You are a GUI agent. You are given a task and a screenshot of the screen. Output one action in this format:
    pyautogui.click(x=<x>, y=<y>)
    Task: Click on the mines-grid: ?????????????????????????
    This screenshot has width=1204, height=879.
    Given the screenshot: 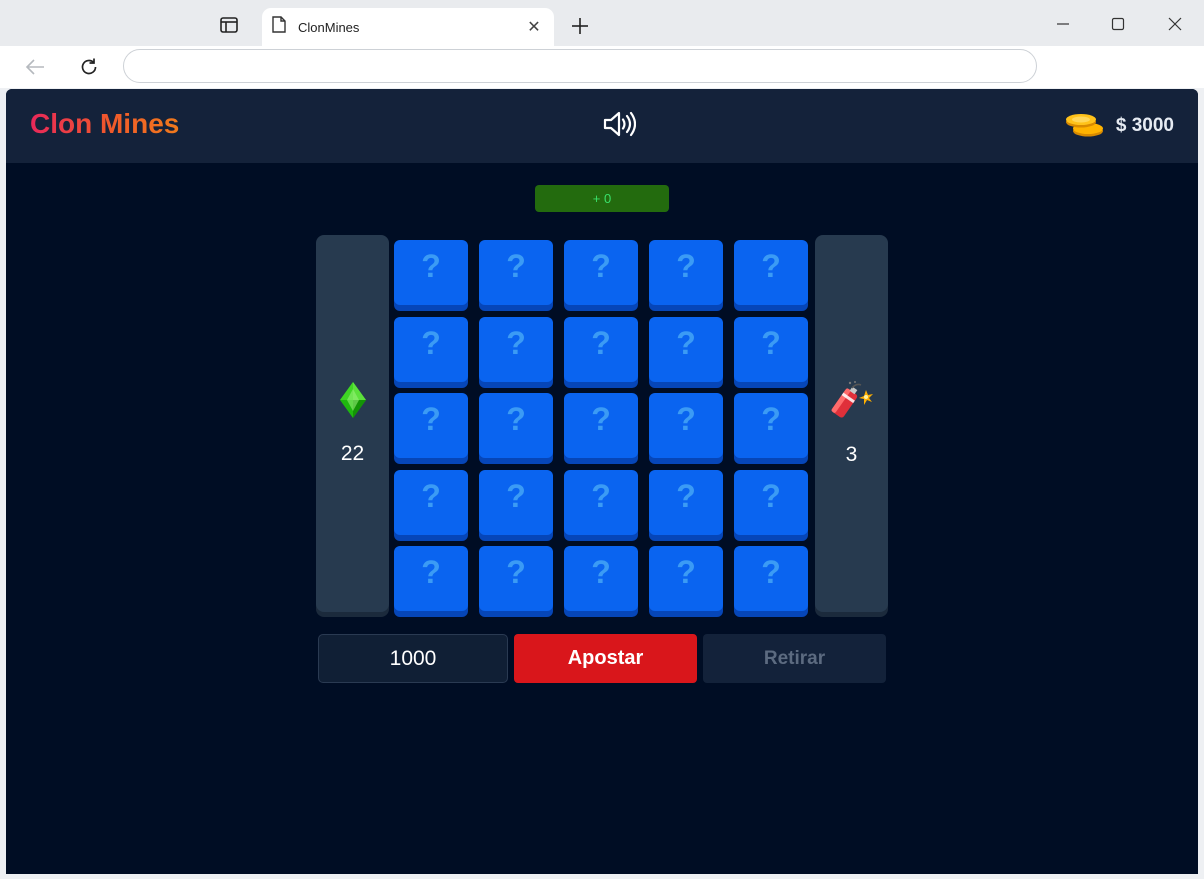 What is the action you would take?
    pyautogui.click(x=602, y=425)
    